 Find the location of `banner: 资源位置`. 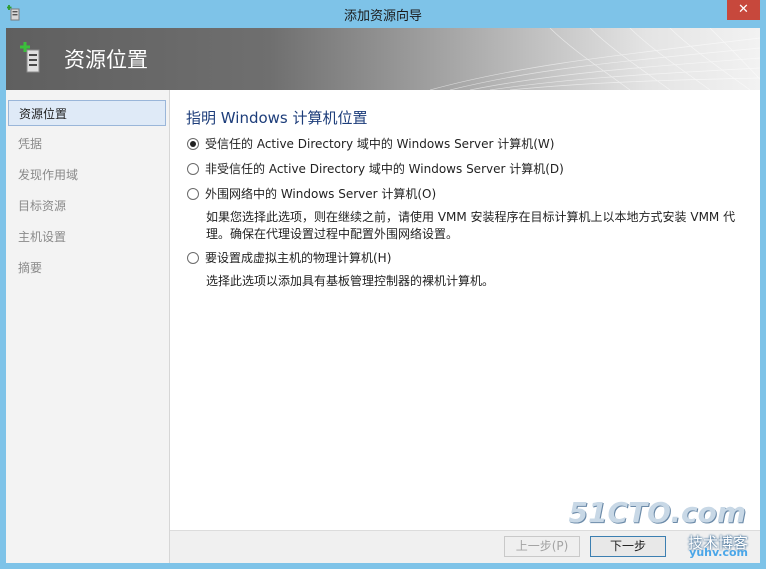

banner: 资源位置 is located at coordinates (383, 59).